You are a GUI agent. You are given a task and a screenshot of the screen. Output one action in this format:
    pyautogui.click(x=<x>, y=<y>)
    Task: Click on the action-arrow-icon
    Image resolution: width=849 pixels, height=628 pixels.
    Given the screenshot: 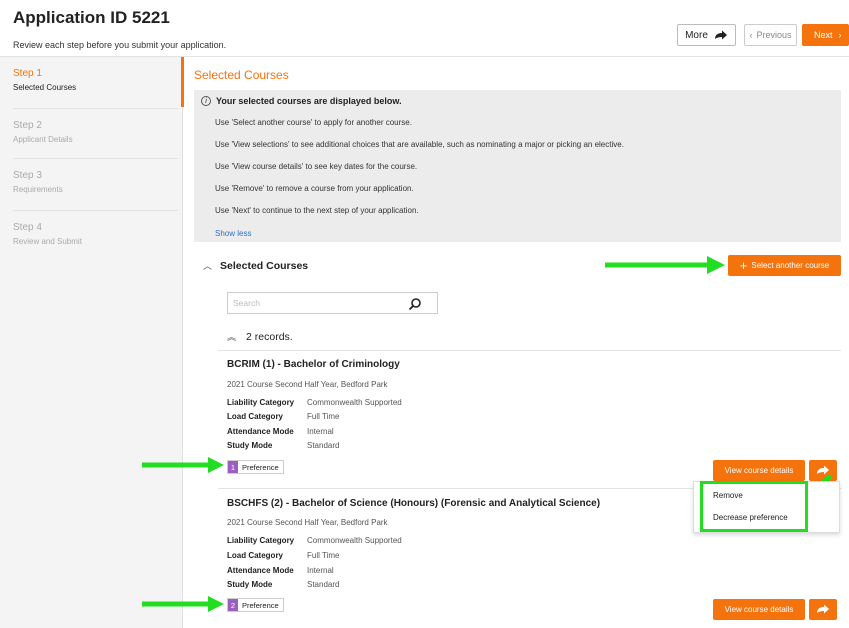 What is the action you would take?
    pyautogui.click(x=823, y=609)
    